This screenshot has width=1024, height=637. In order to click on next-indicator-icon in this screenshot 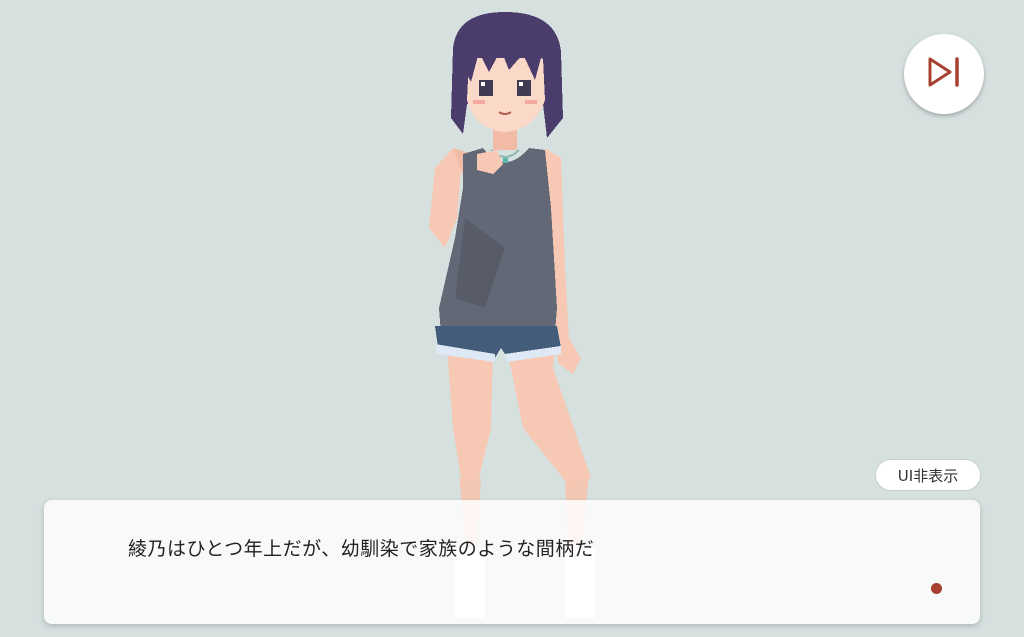, I will do `click(936, 588)`.